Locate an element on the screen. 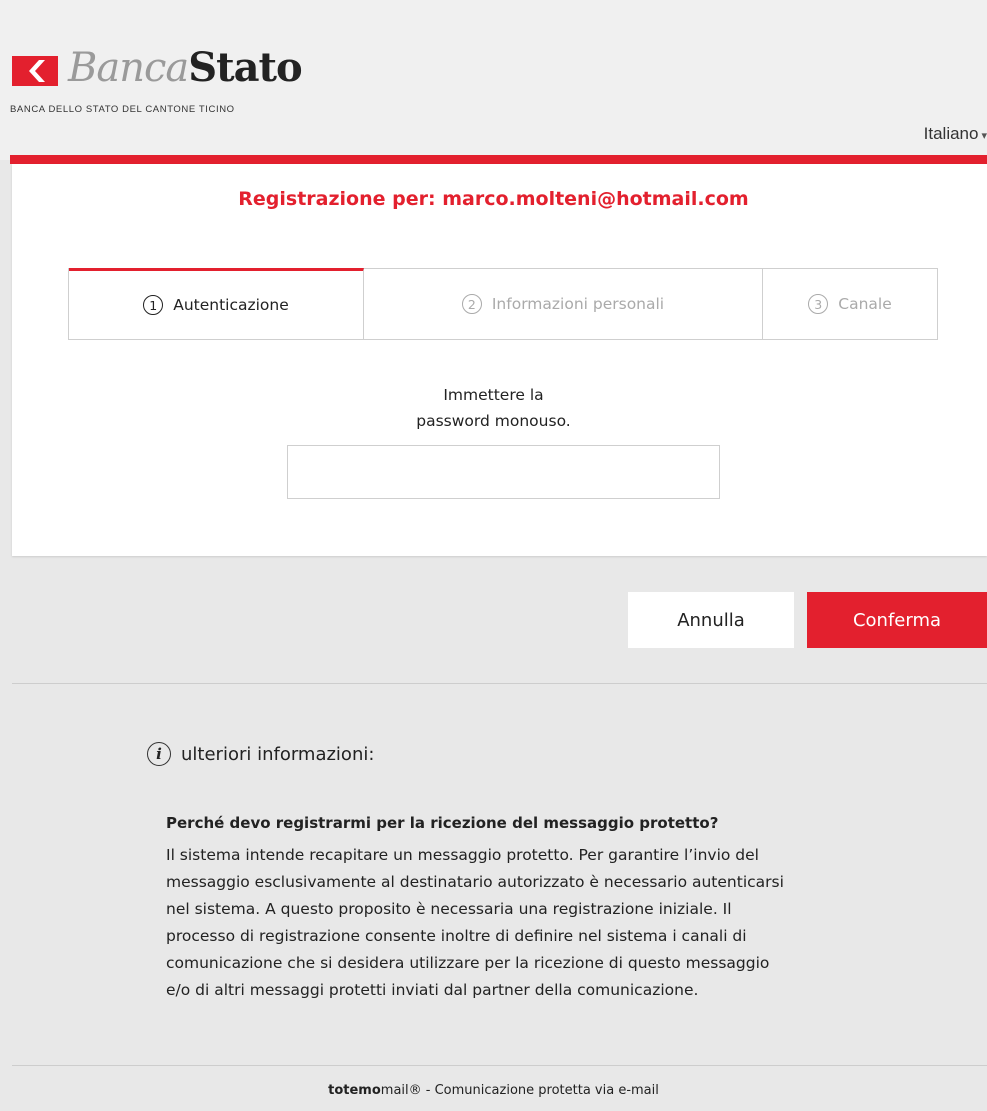 This screenshot has width=987, height=1111. header-red-bar is located at coordinates (498, 159).